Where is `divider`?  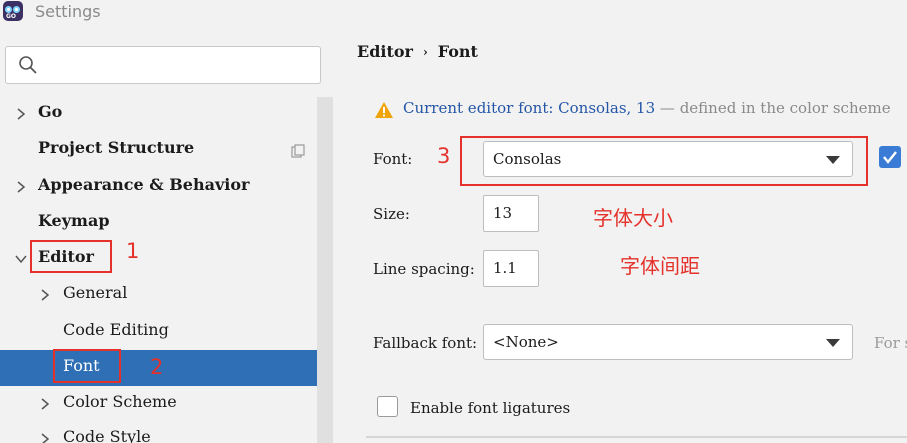
divider is located at coordinates (636, 437).